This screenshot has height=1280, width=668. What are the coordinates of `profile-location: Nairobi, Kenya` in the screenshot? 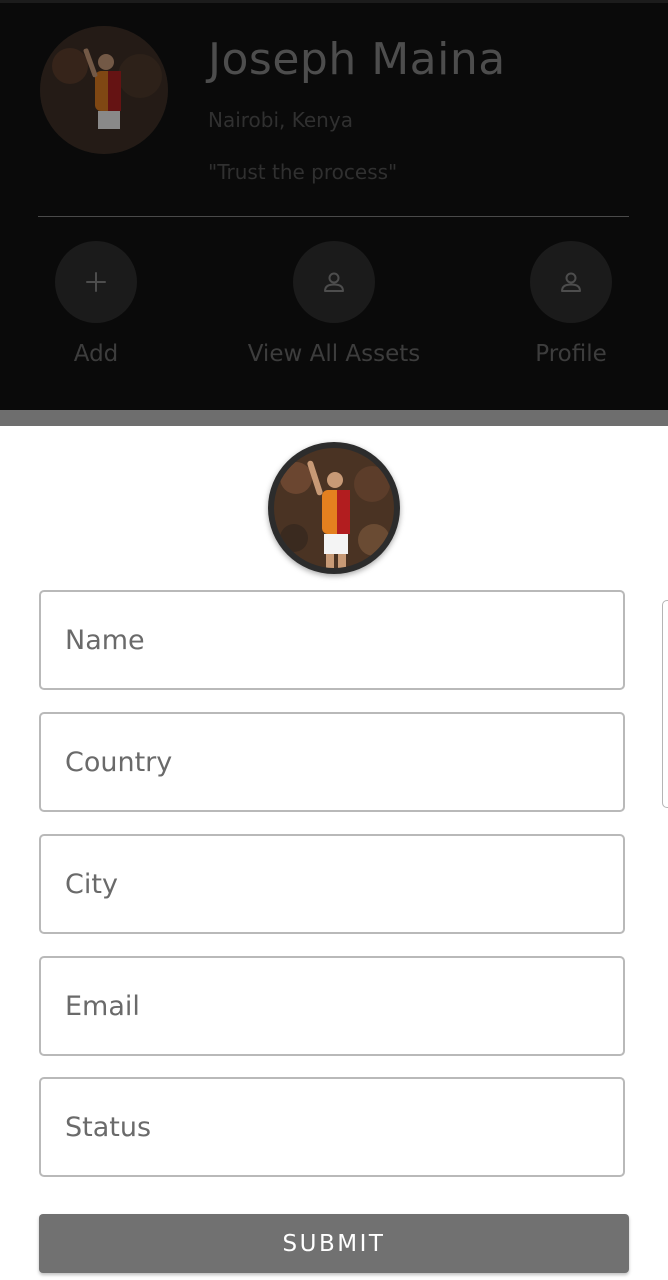 It's located at (280, 120).